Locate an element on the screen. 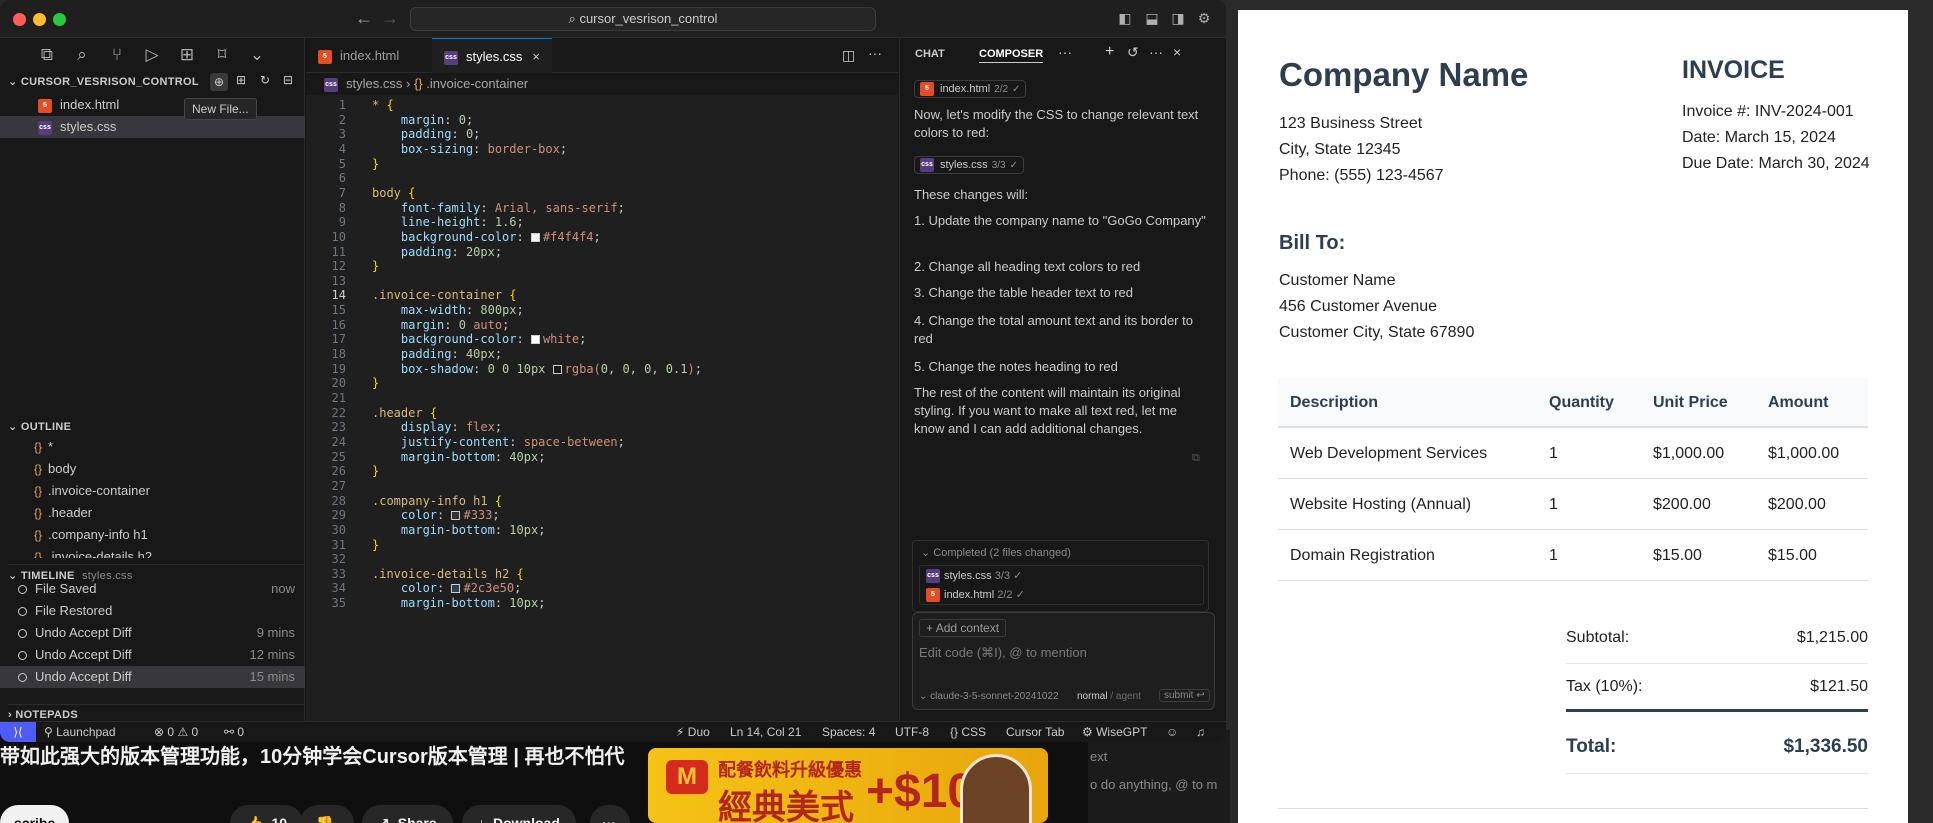  code-line: background-color: #f4f4f4; is located at coordinates (486, 237).